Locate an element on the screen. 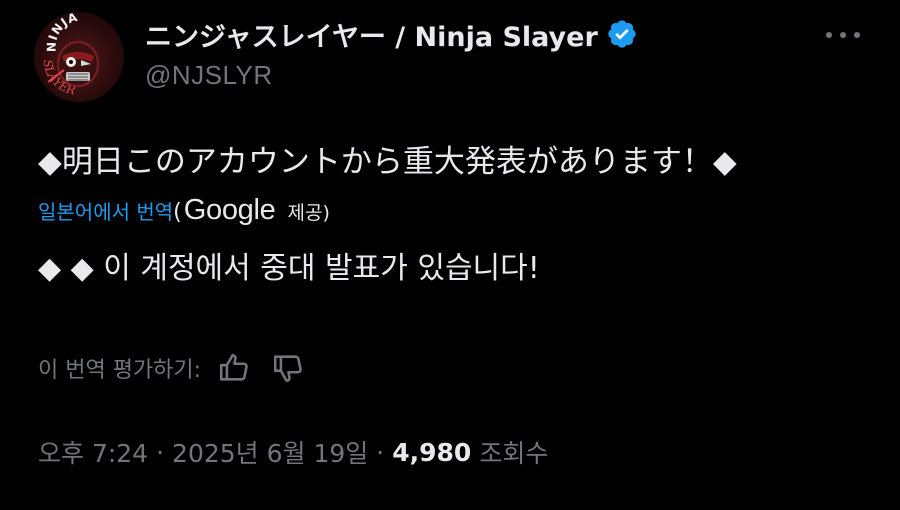 The height and width of the screenshot is (510, 900). author-block: ニンジャスレイヤー / Ninja Slayer @NJSLYR is located at coordinates (391, 52).